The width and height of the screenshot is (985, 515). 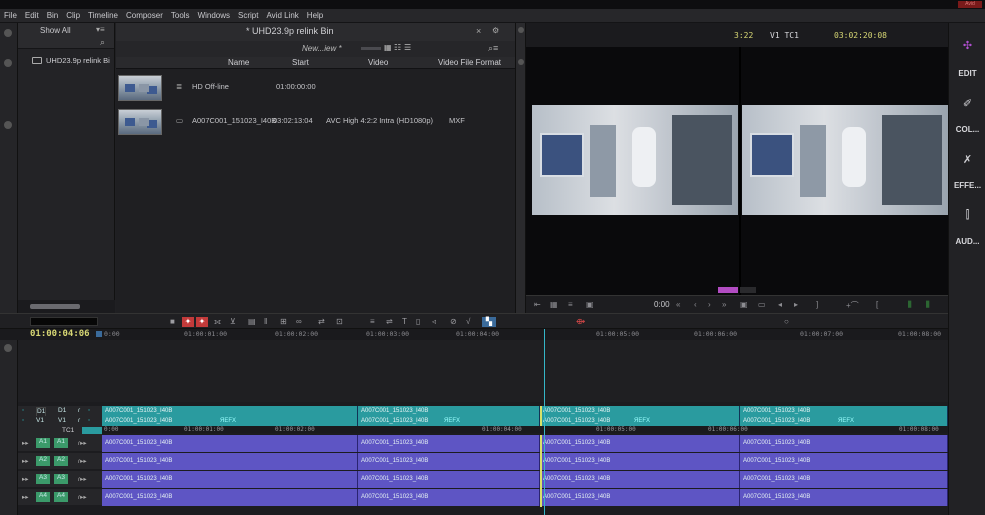 I want to click on sync-icon: ‖, so click(x=265, y=322).